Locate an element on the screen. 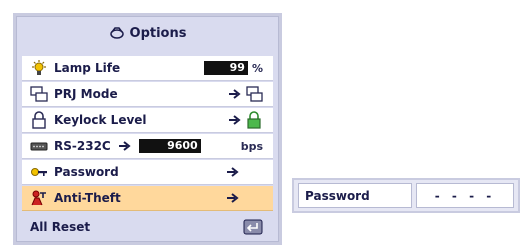  menu-item-label: Lamp Life is located at coordinates (87, 68).